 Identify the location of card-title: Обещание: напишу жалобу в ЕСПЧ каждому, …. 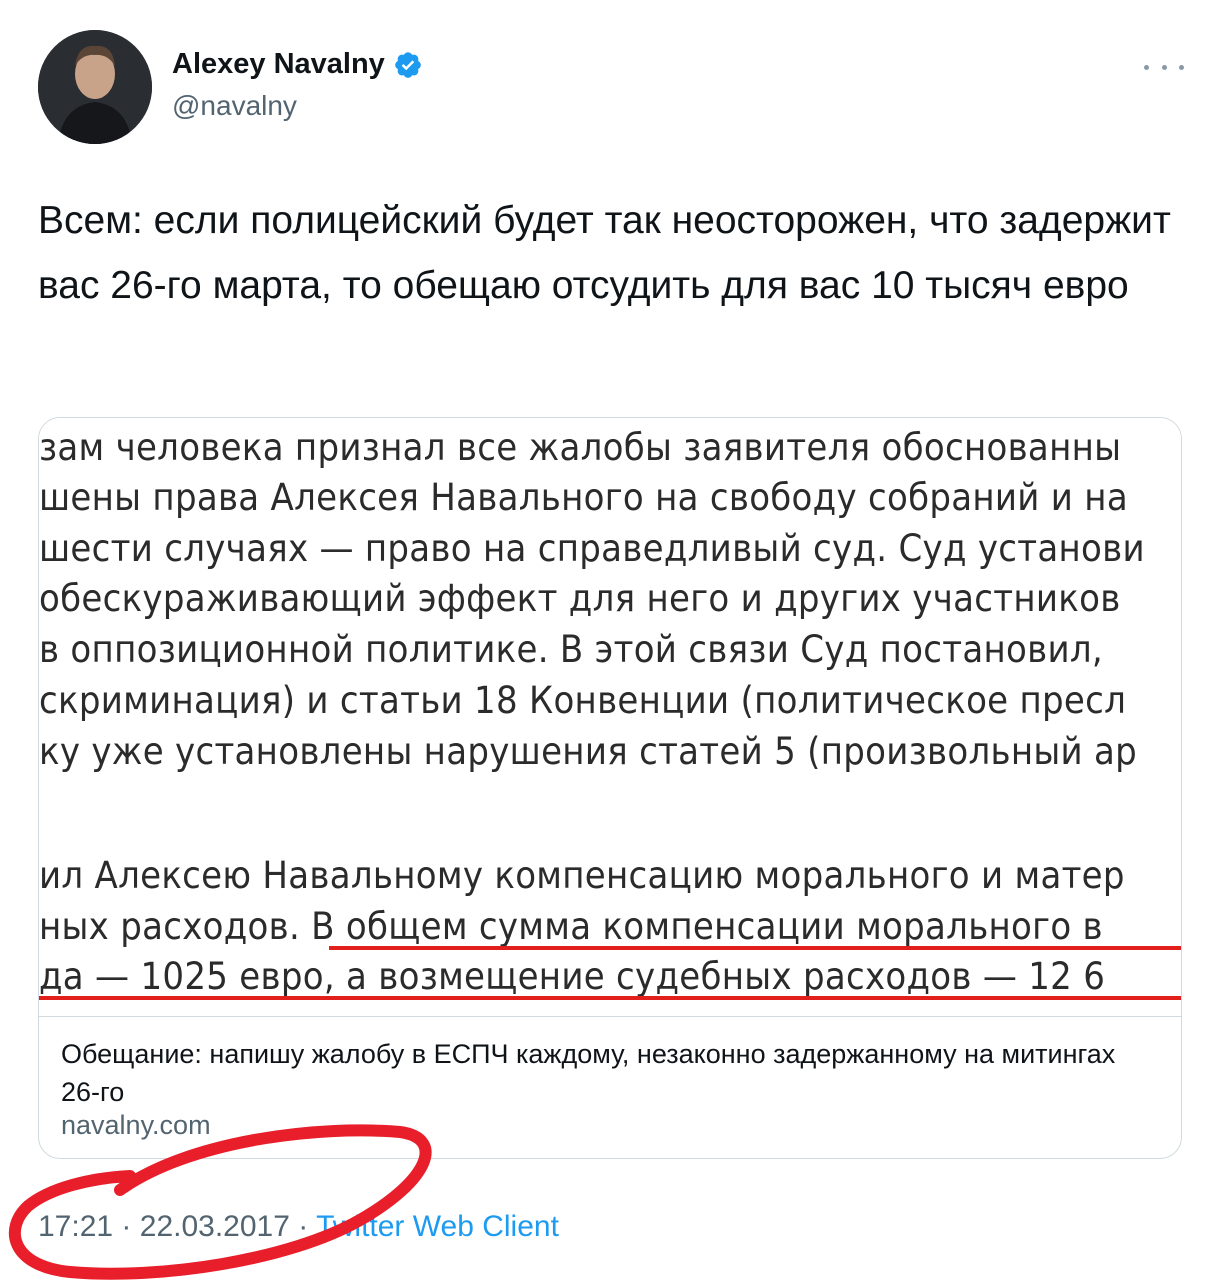
(606, 1073).